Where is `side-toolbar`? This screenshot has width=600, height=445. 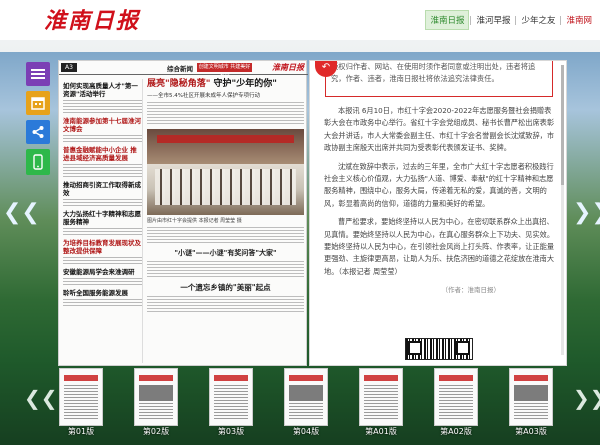
side-toolbar is located at coordinates (38, 121).